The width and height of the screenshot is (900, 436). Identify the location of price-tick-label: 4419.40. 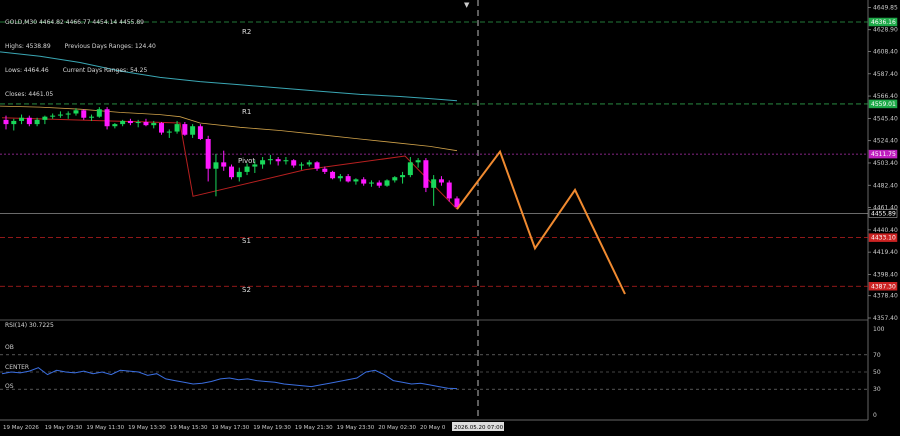
(885, 252).